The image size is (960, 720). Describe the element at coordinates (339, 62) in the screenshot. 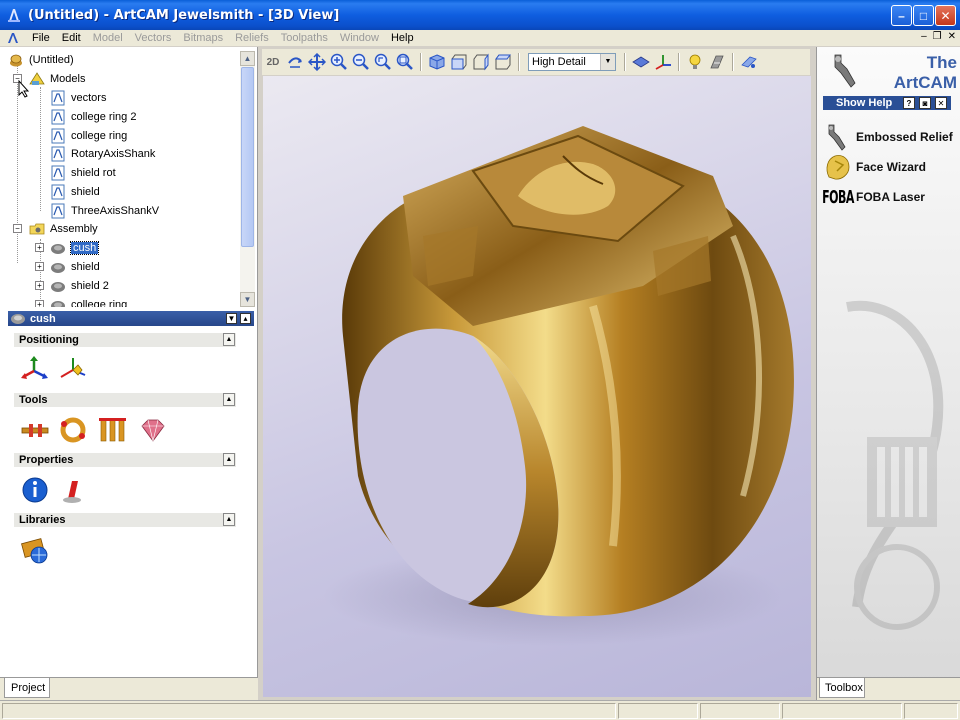

I see `zoom-in-button` at that location.